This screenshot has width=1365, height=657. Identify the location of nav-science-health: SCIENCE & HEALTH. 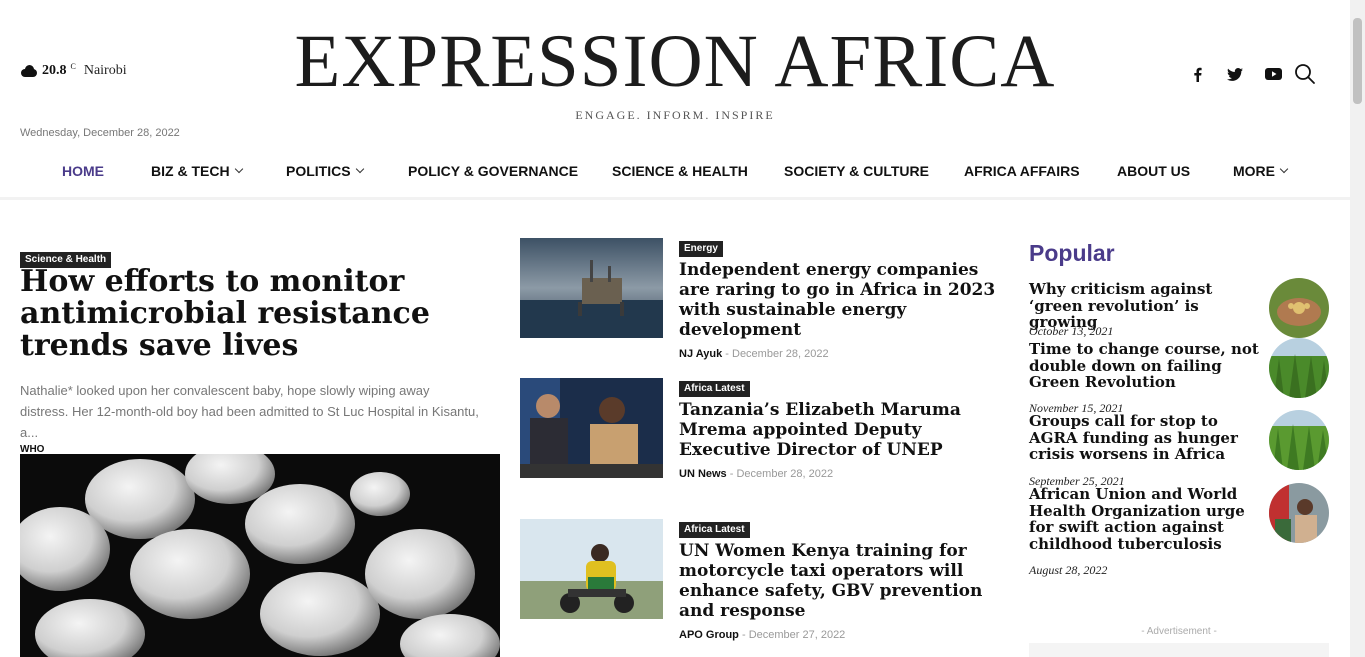
(680, 171).